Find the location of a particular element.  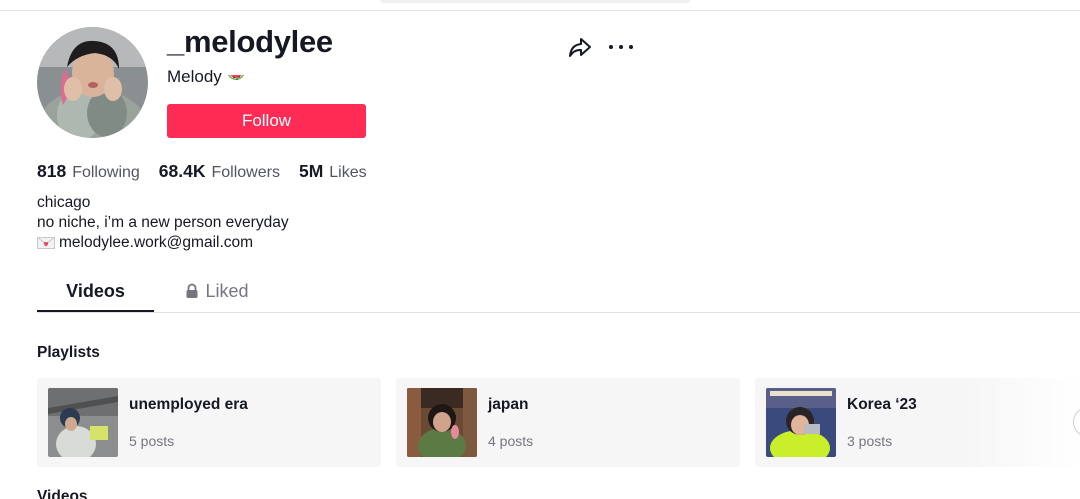

follow-button: Follow is located at coordinates (266, 121).